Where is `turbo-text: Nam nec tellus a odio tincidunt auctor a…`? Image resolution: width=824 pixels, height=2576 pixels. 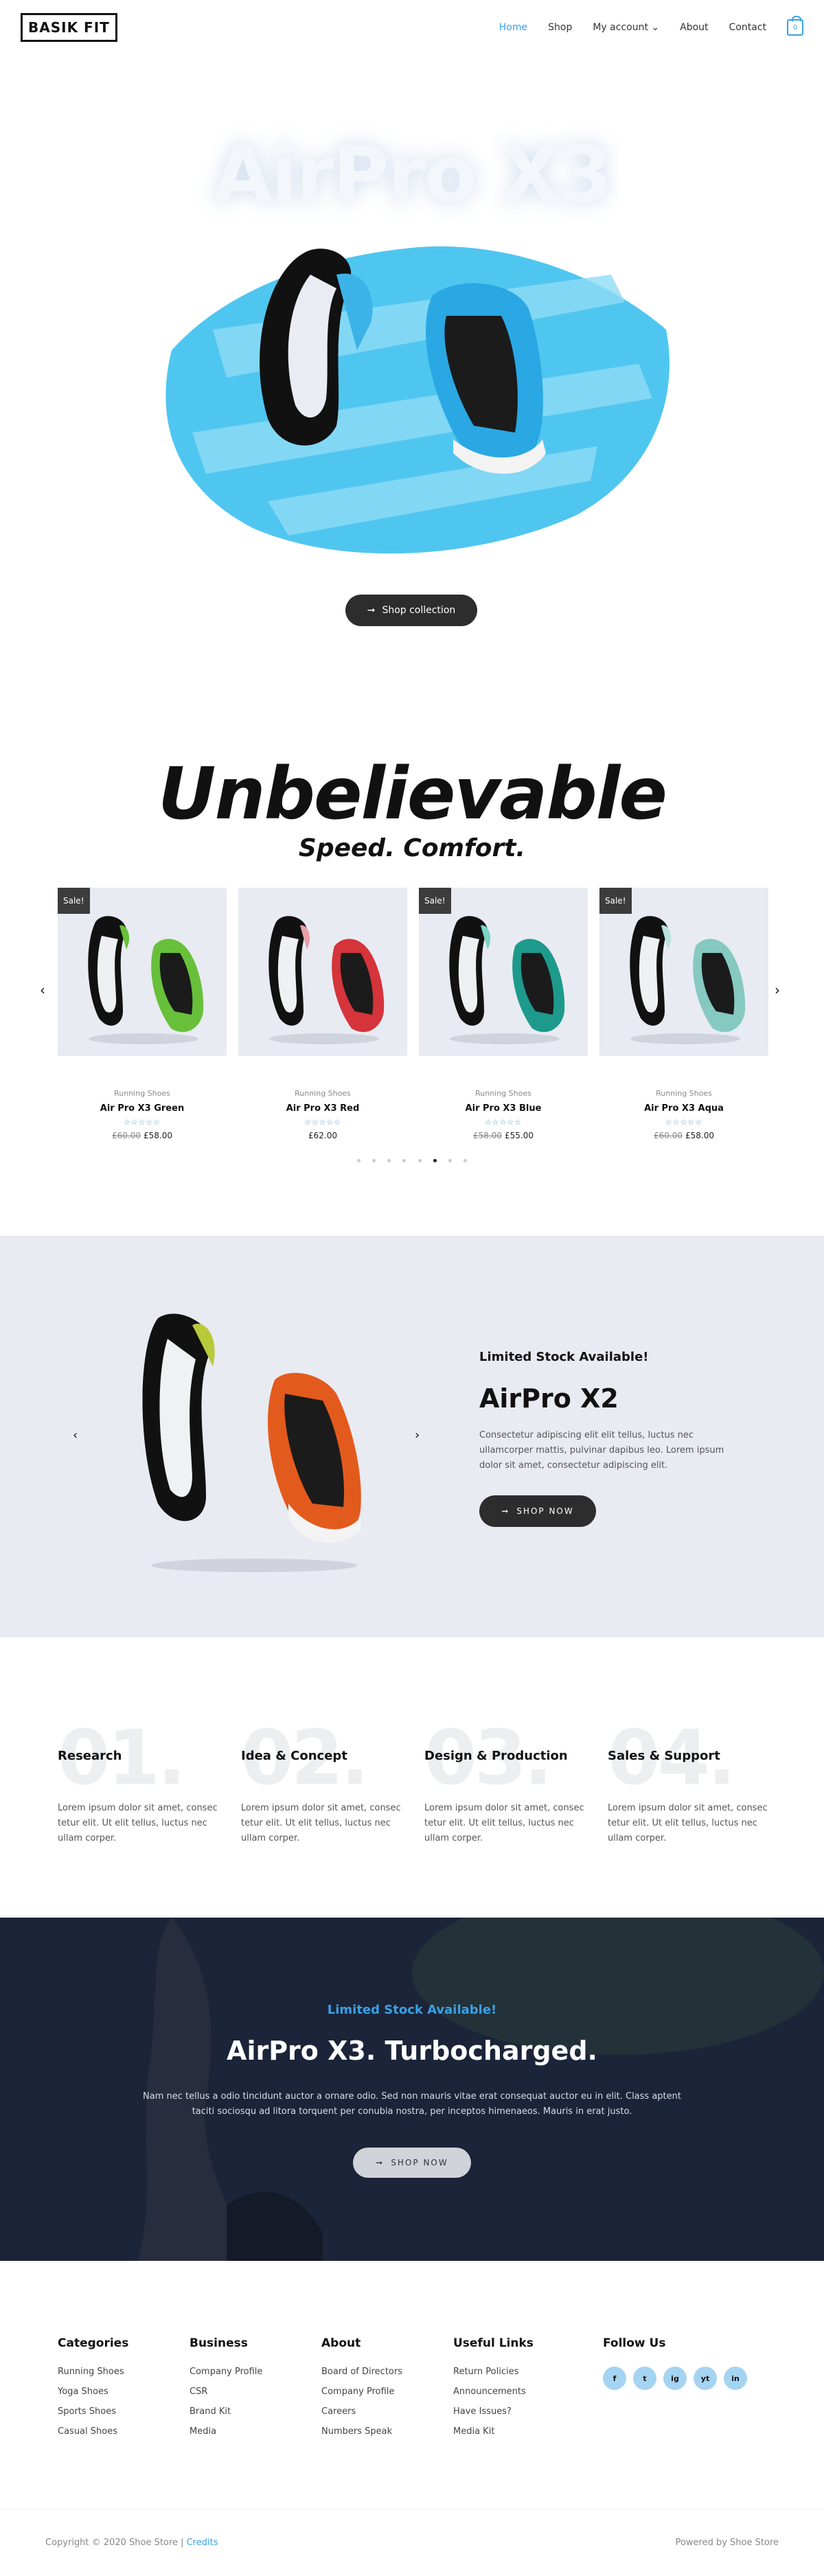 turbo-text: Nam nec tellus a odio tincidunt auctor a… is located at coordinates (412, 2104).